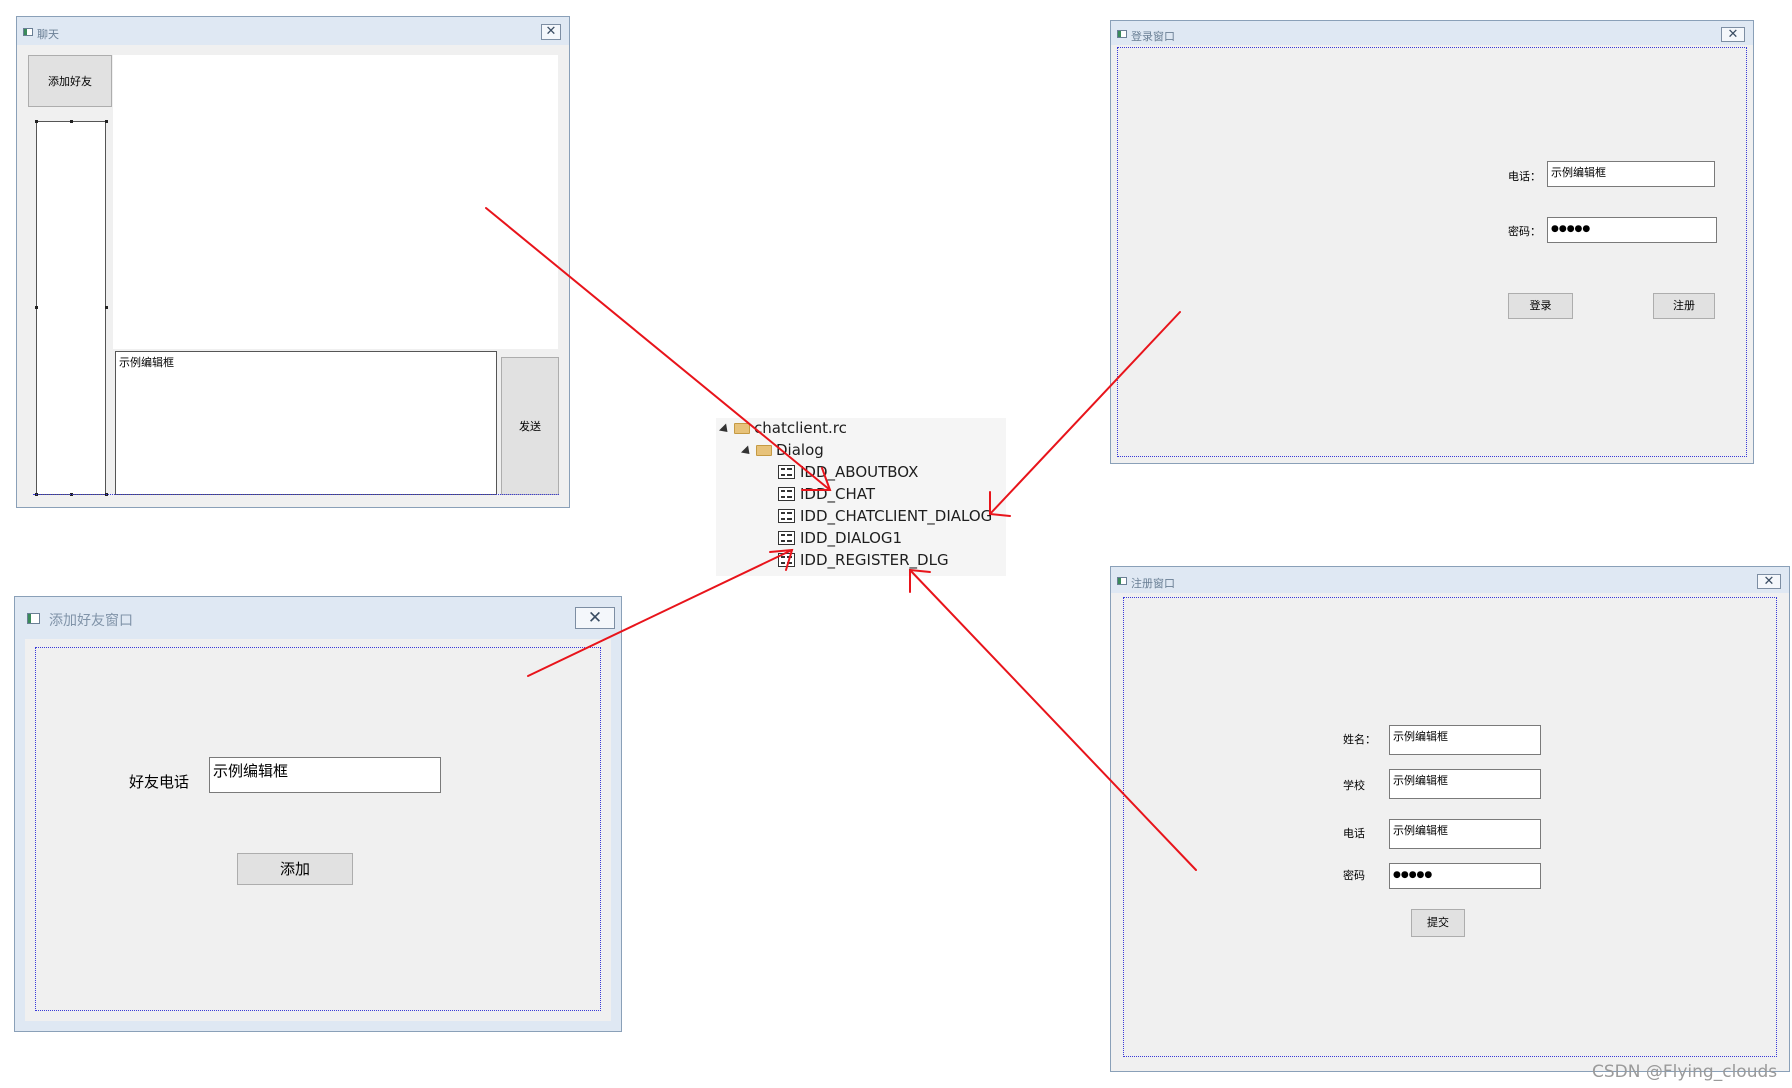  What do you see at coordinates (335, 202) in the screenshot?
I see `chat-message-display` at bounding box center [335, 202].